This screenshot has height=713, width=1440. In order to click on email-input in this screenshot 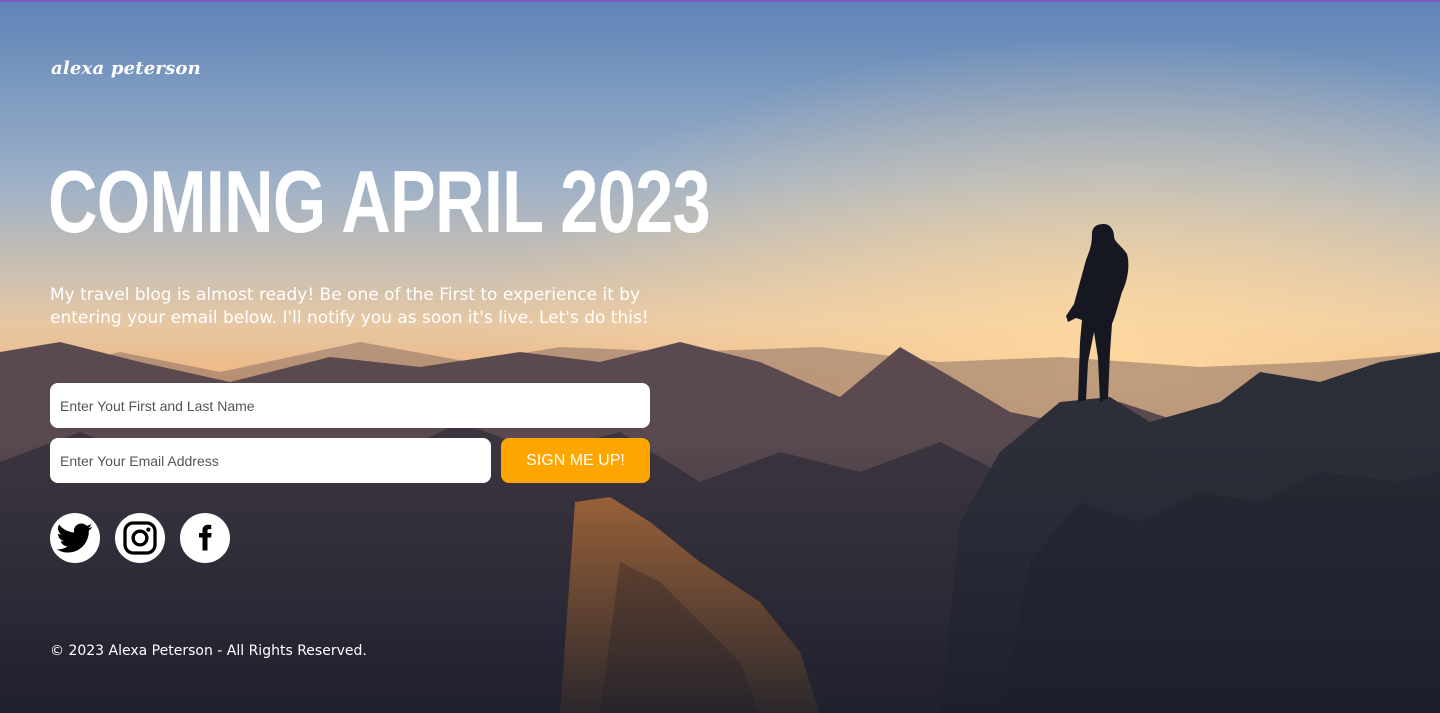, I will do `click(270, 460)`.